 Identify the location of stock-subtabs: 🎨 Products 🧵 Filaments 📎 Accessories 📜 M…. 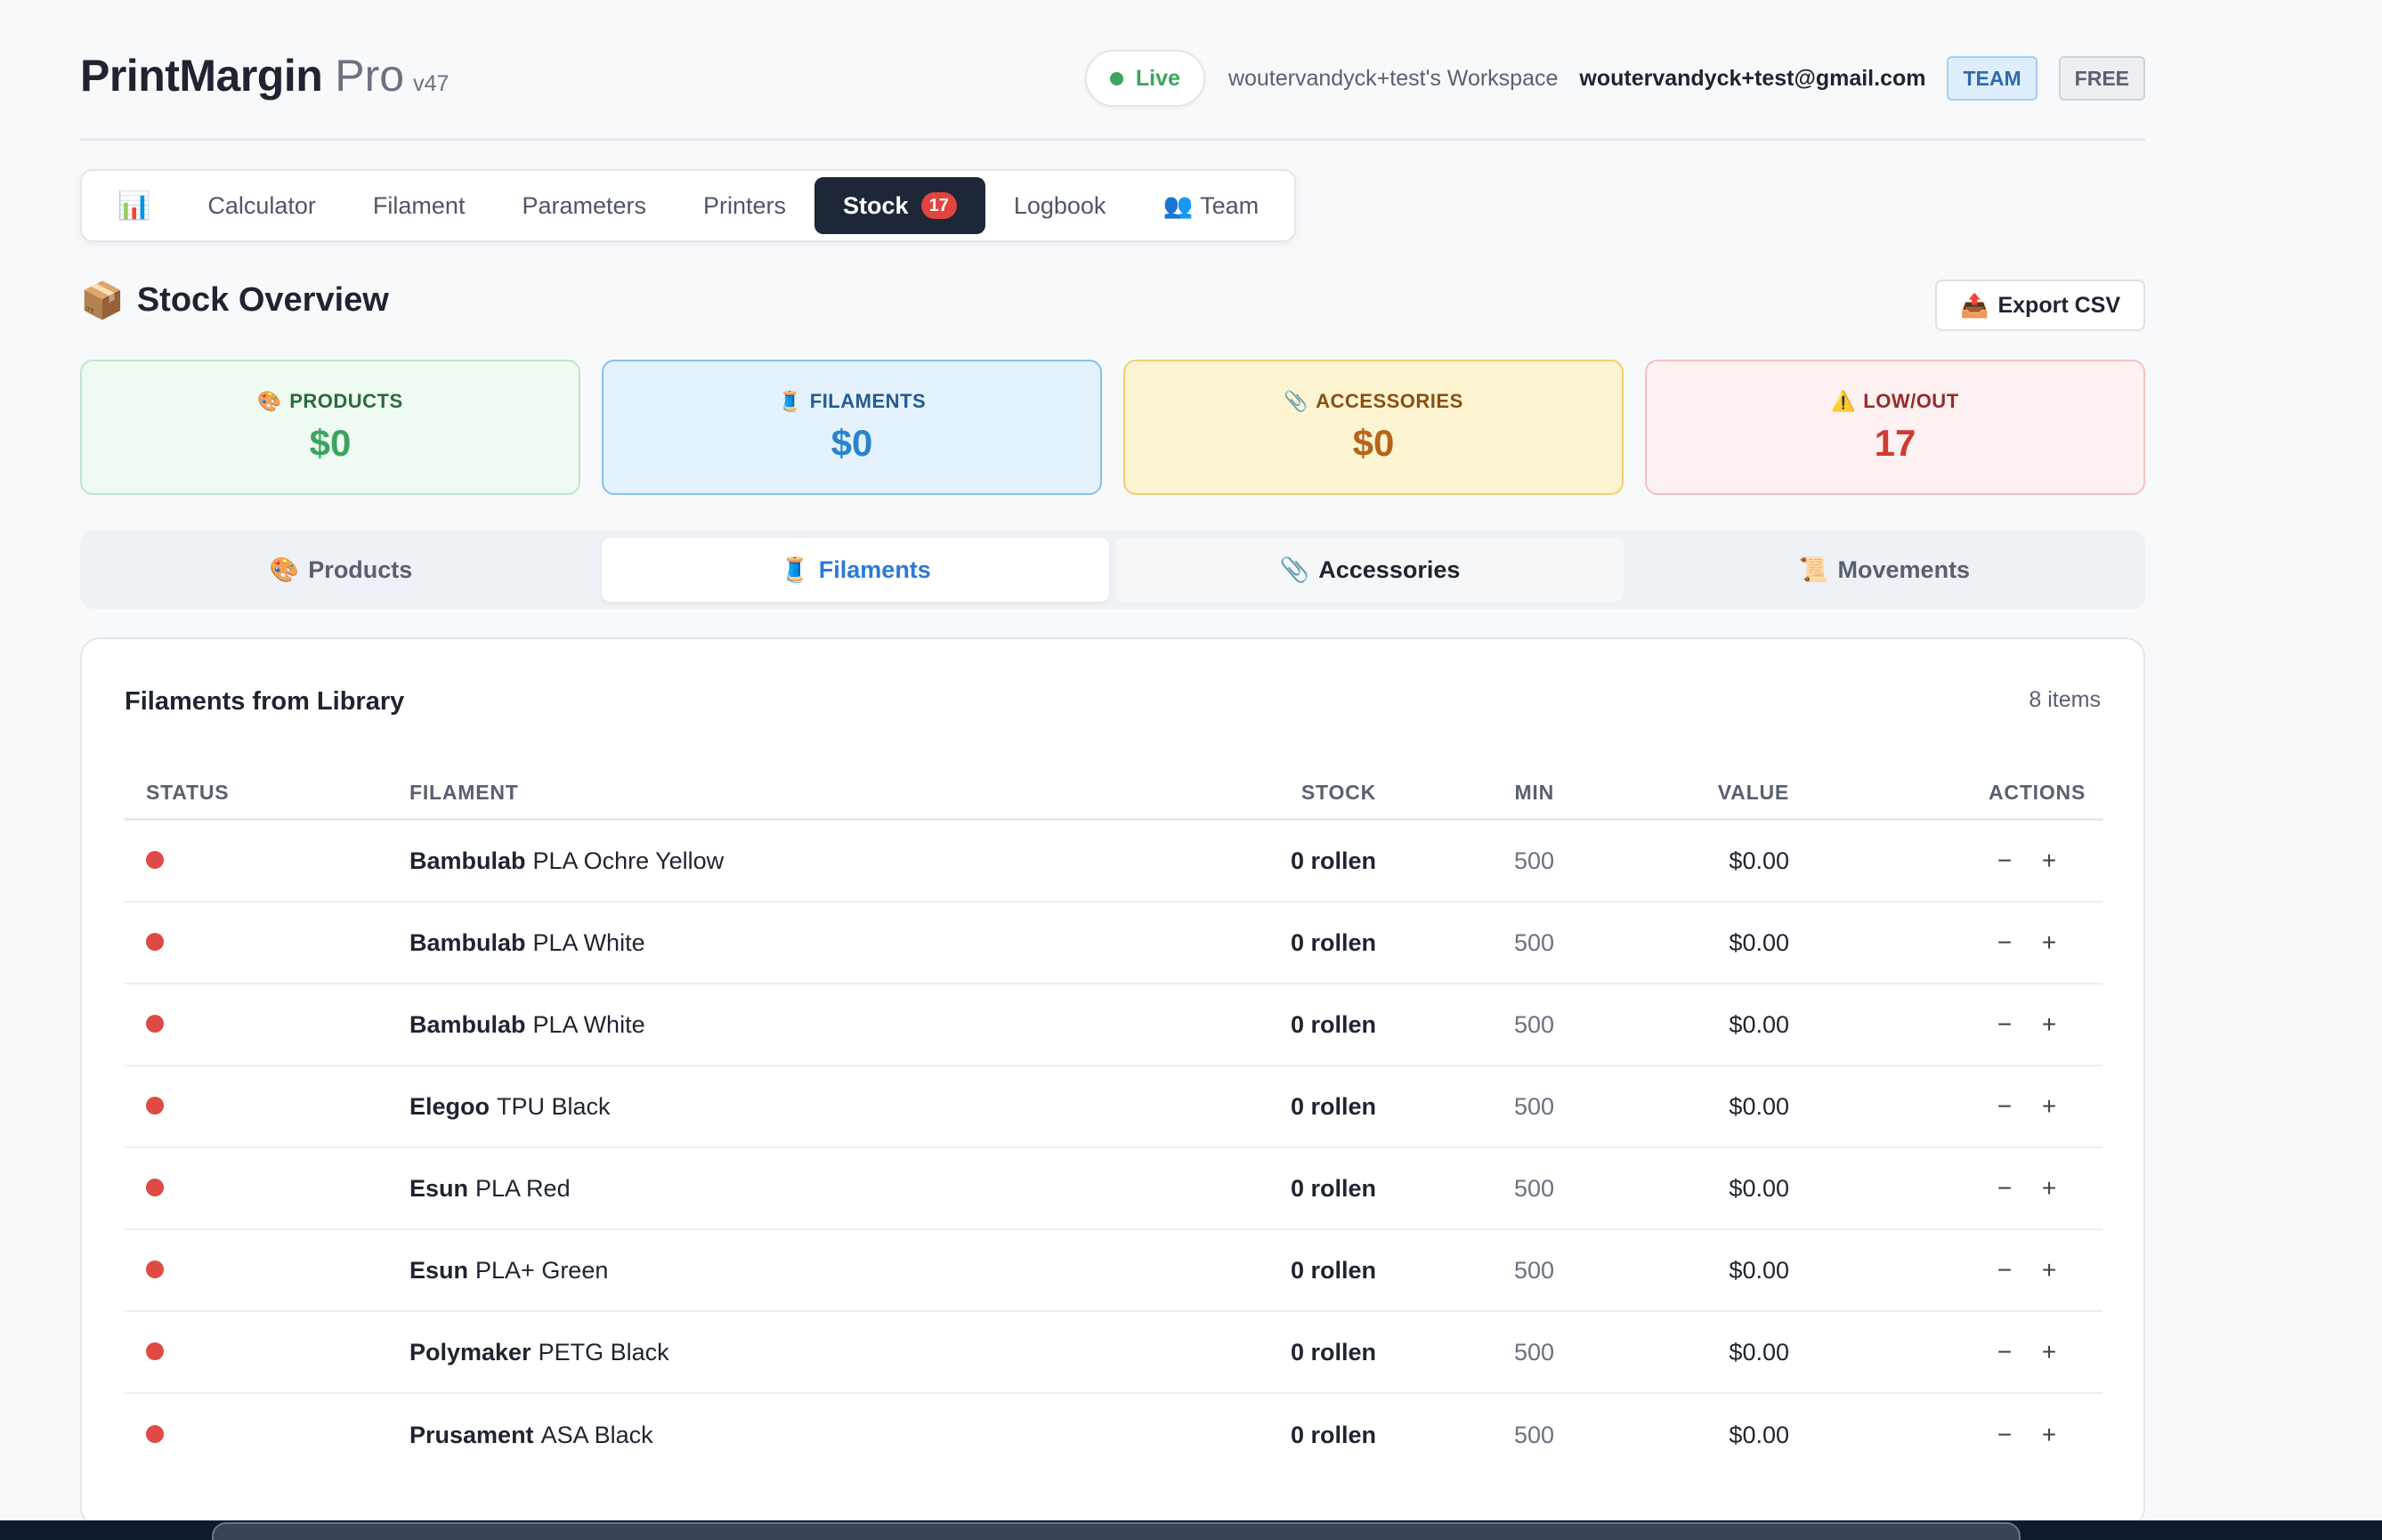
(1112, 570).